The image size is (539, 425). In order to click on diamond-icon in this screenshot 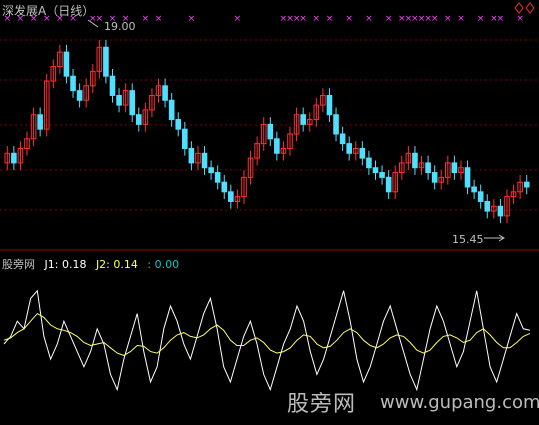, I will do `click(525, 8)`.